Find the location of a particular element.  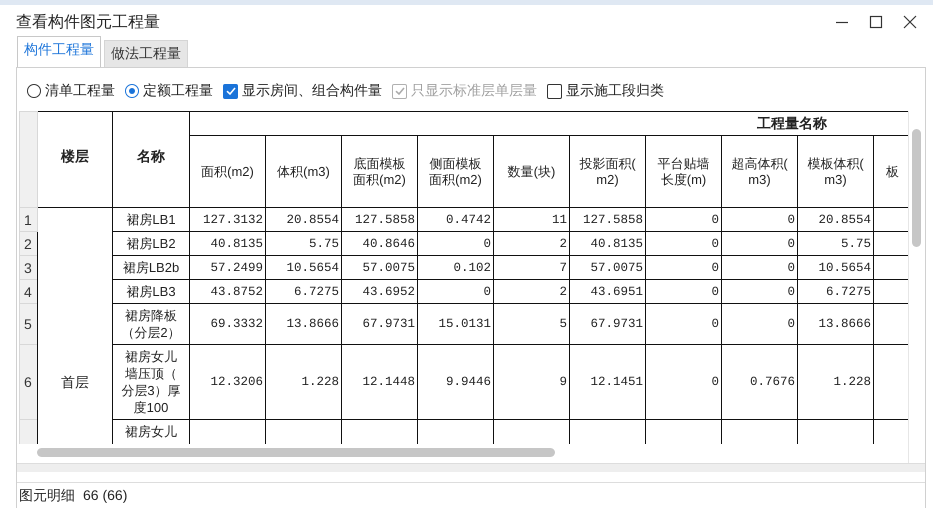

tab: 做法工程量 is located at coordinates (146, 53).